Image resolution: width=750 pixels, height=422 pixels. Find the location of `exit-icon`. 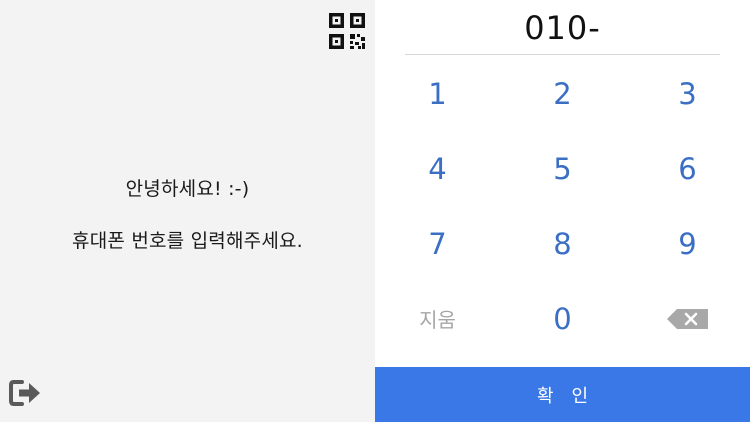

exit-icon is located at coordinates (24, 393).